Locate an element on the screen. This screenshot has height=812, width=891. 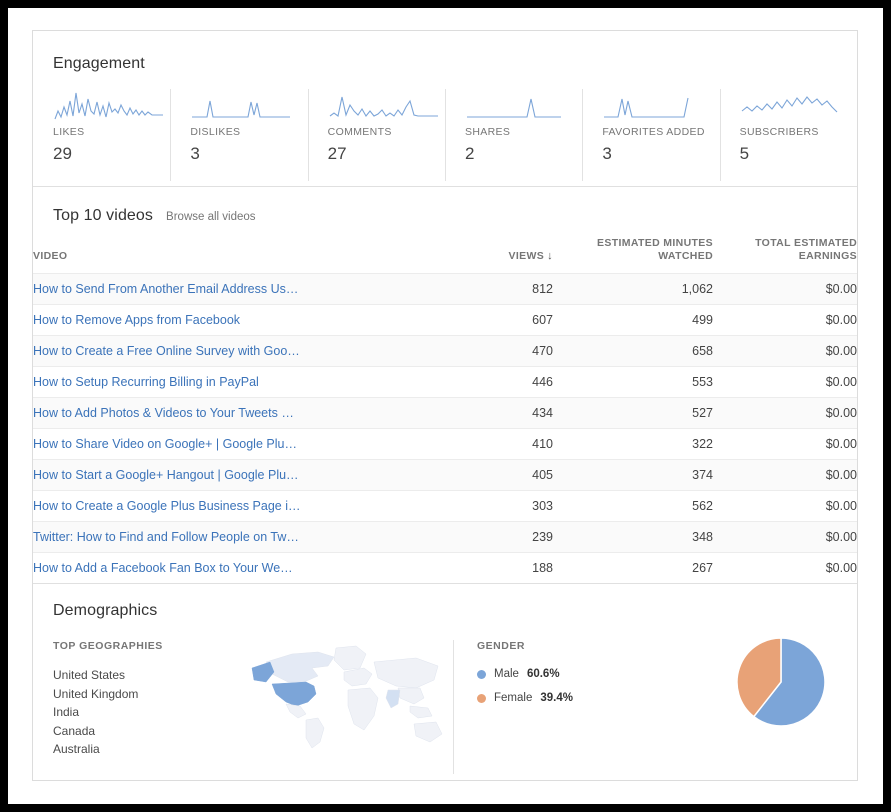
metric-label: SHARES is located at coordinates (487, 132).